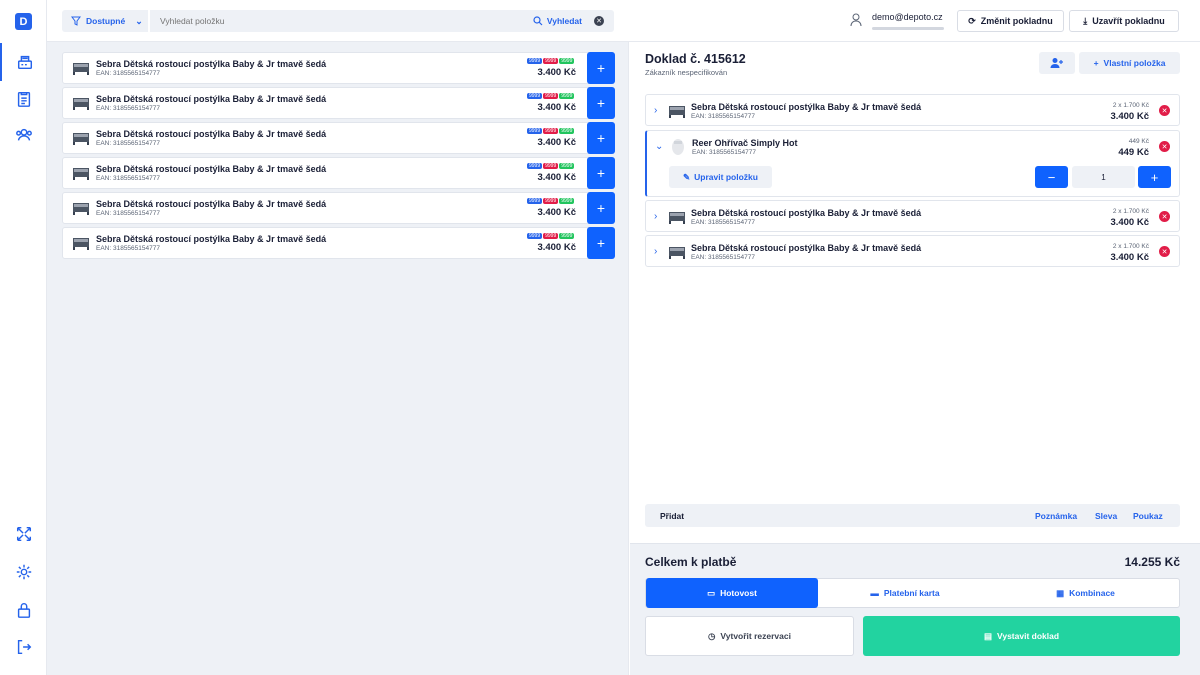 This screenshot has height=675, width=1200. I want to click on payment-card-button: ▬ Platební karta, so click(905, 593).